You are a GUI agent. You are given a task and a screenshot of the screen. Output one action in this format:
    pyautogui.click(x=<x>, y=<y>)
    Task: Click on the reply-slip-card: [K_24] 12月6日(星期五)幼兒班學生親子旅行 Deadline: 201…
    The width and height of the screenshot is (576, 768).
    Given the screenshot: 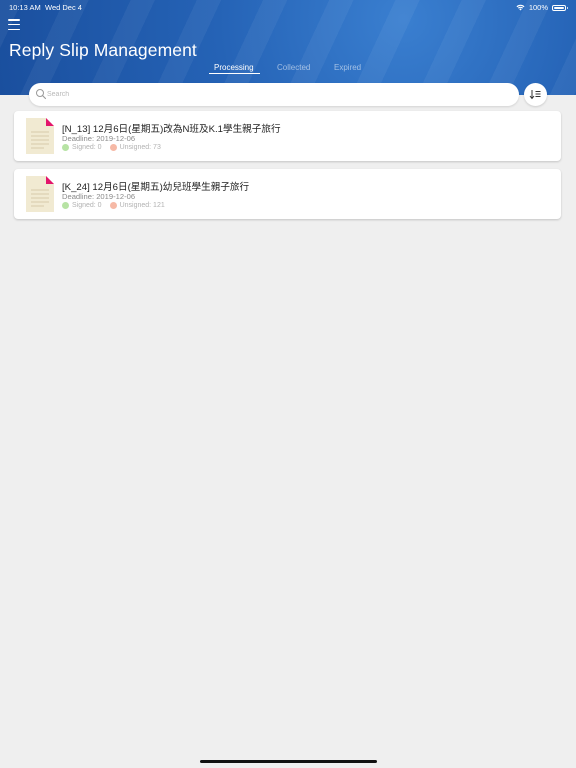 What is the action you would take?
    pyautogui.click(x=287, y=194)
    